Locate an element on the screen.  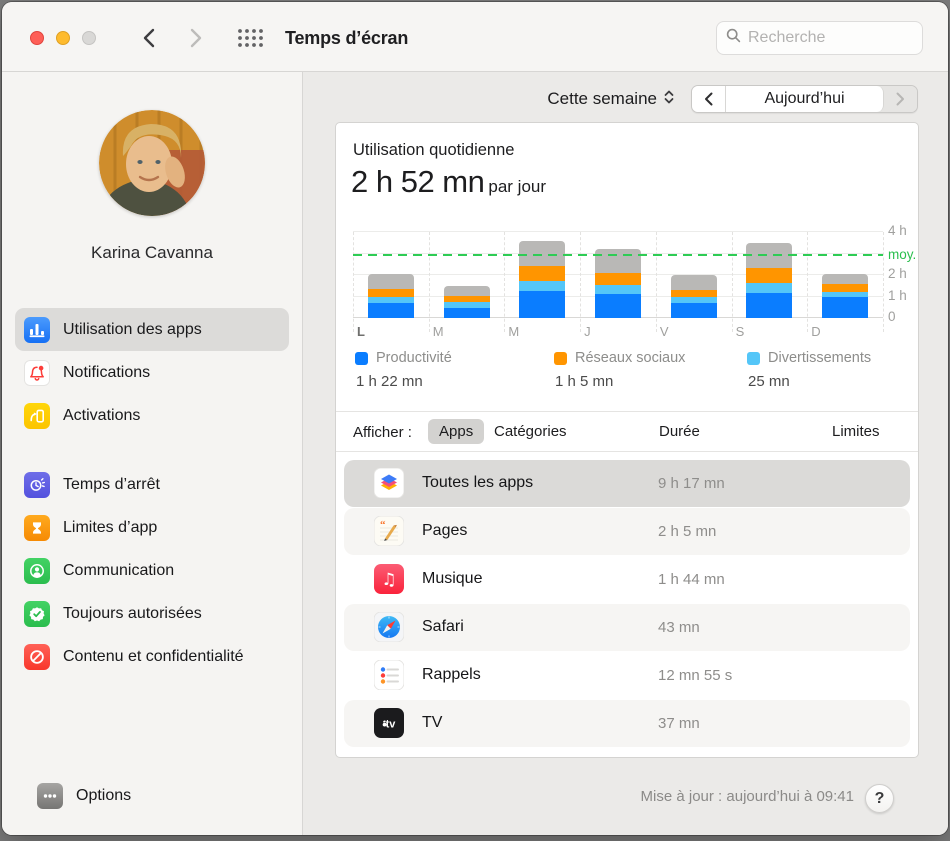
search-input is located at coordinates (830, 38).